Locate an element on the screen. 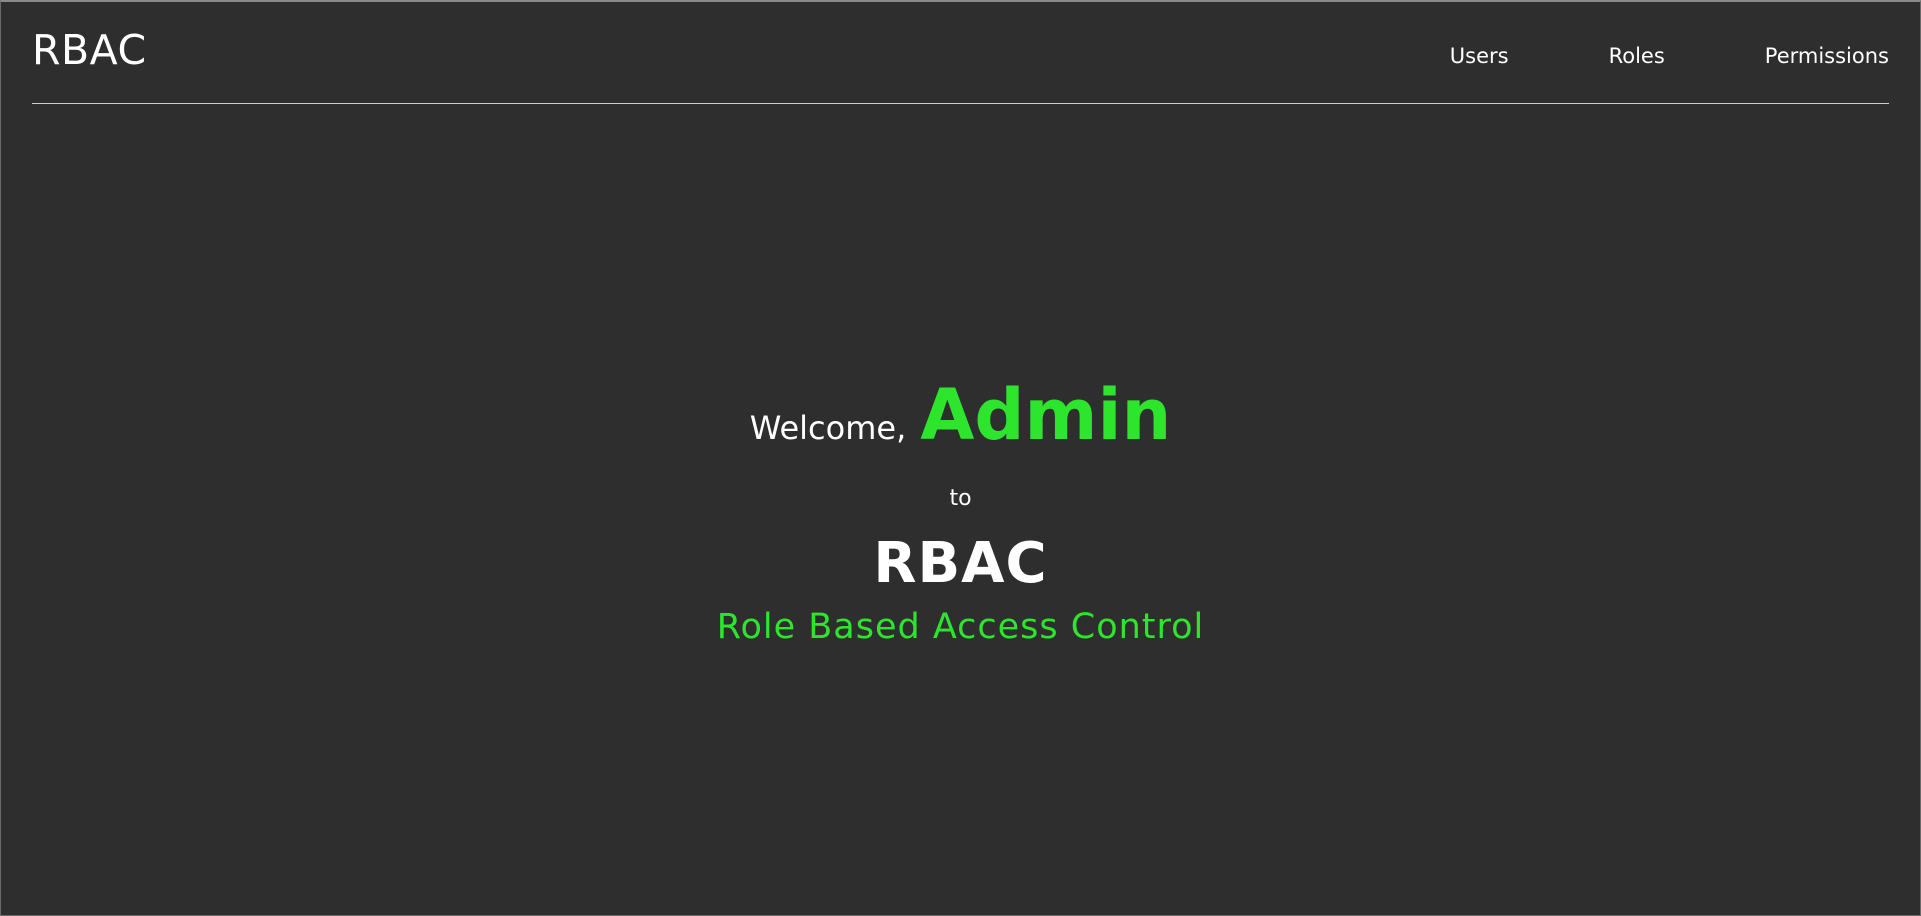 Image resolution: width=1921 pixels, height=916 pixels. brand-logo-link: RBAC is located at coordinates (89, 50).